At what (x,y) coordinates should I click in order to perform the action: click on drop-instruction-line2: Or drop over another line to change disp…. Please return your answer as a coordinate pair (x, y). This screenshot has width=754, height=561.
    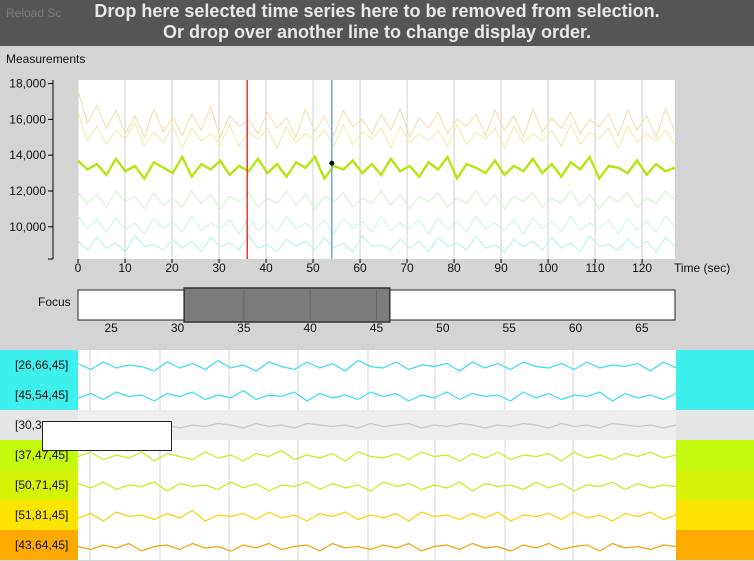
    Looking at the image, I should click on (377, 32).